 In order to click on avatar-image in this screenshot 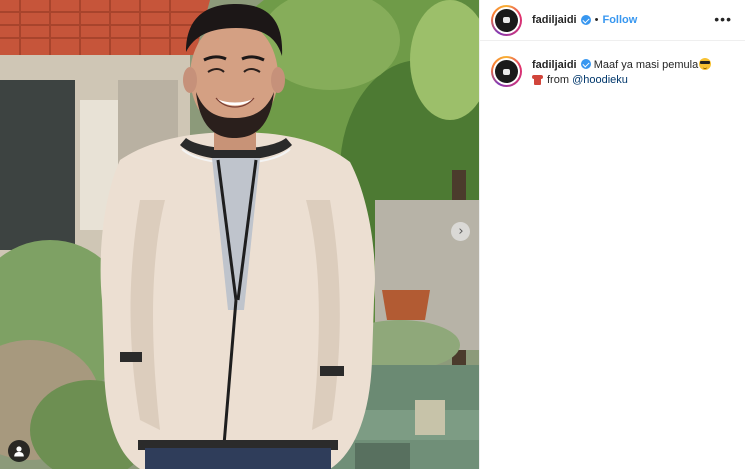, I will do `click(506, 20)`.